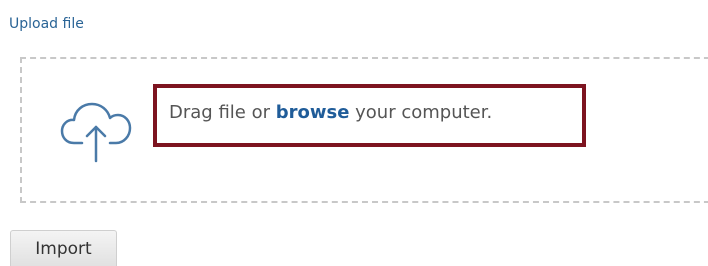 The image size is (708, 266). Describe the element at coordinates (421, 112) in the screenshot. I see `drop-text-after: your computer.` at that location.